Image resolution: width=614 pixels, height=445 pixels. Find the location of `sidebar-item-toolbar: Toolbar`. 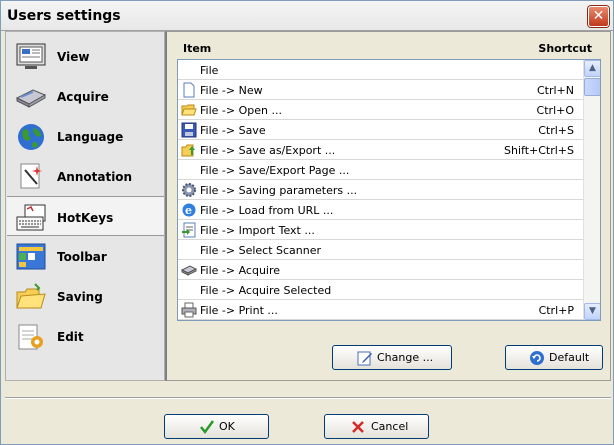

sidebar-item-toolbar: Toolbar is located at coordinates (85, 256).